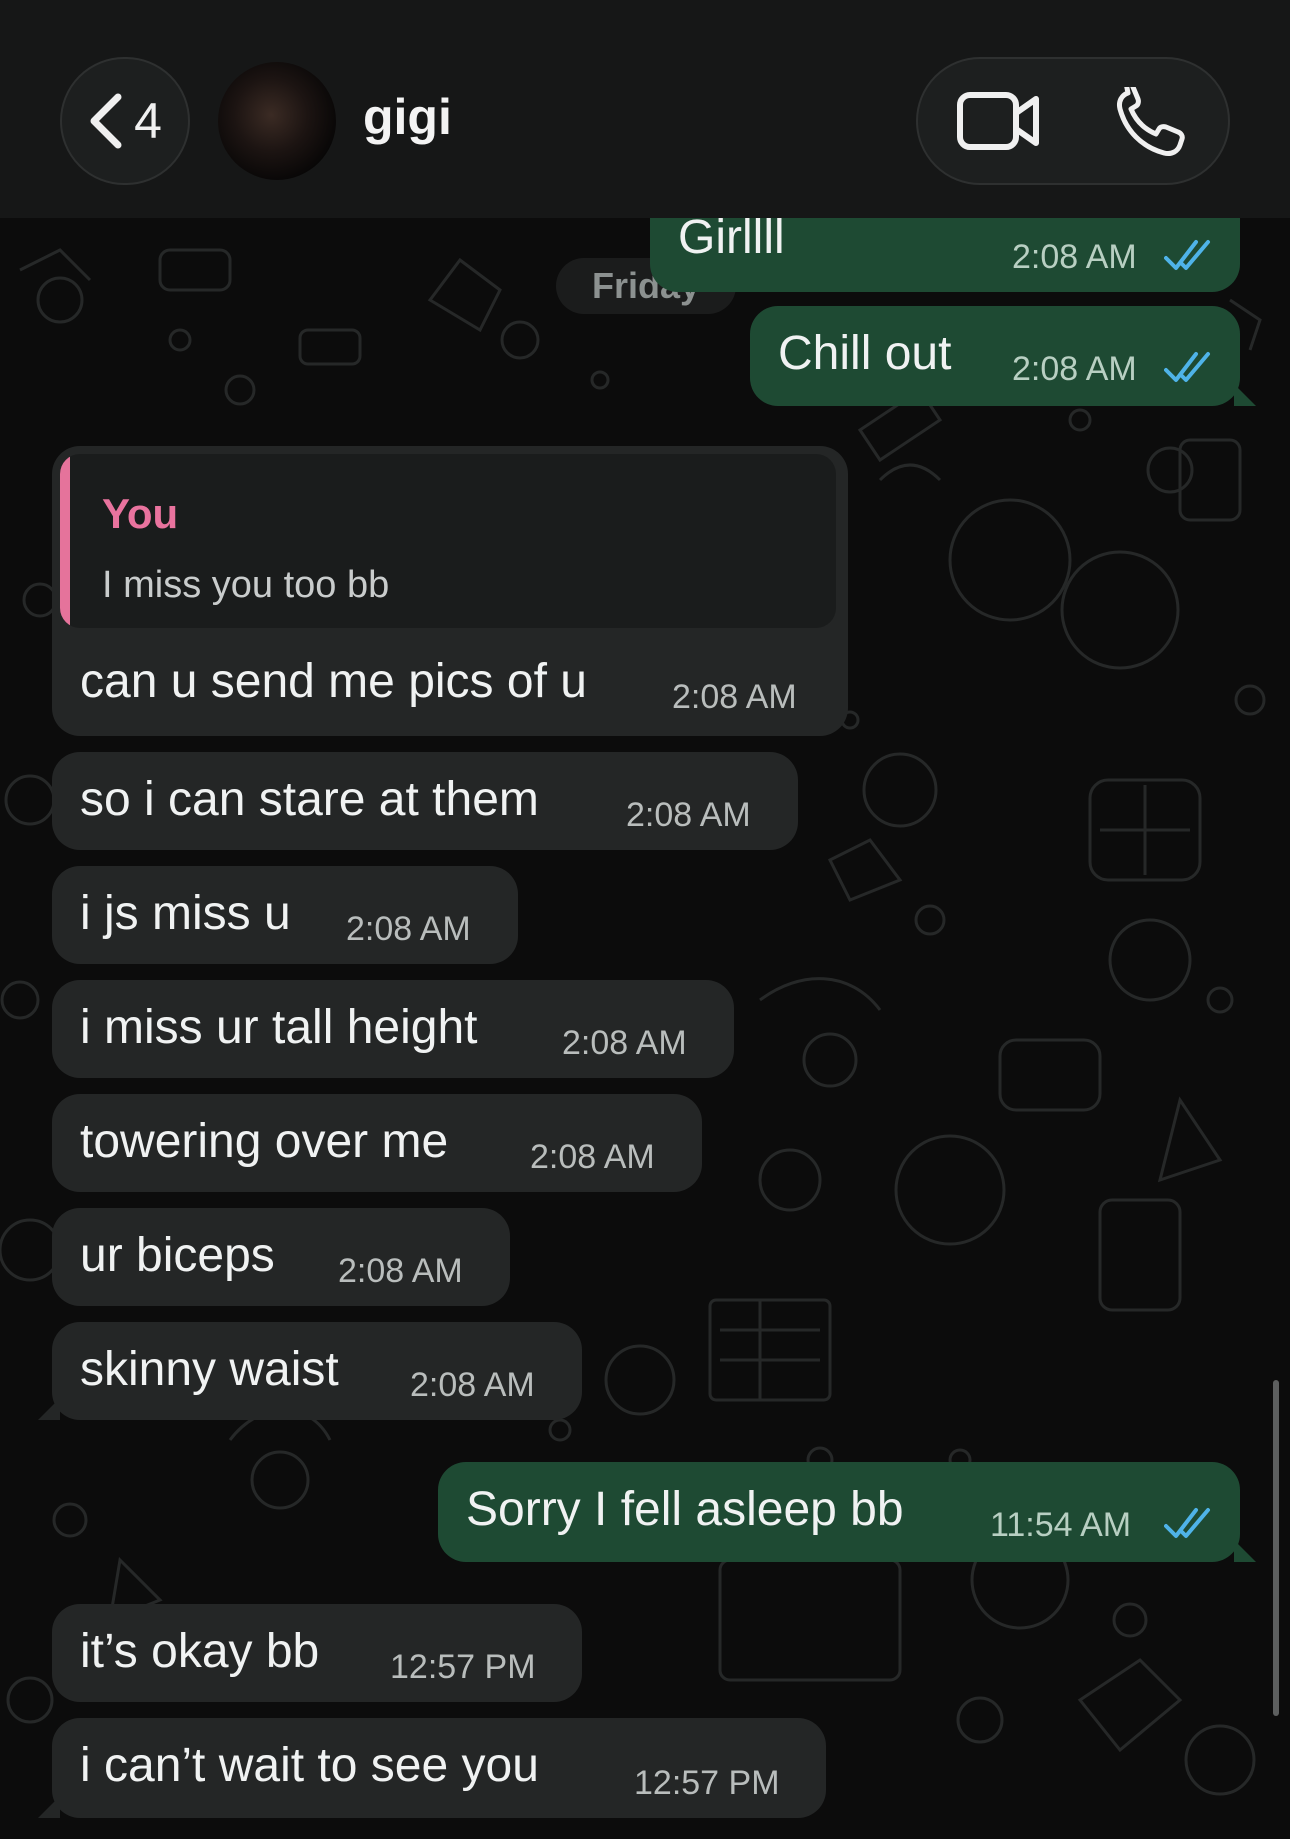  Describe the element at coordinates (140, 513) in the screenshot. I see `quote-author: You` at that location.